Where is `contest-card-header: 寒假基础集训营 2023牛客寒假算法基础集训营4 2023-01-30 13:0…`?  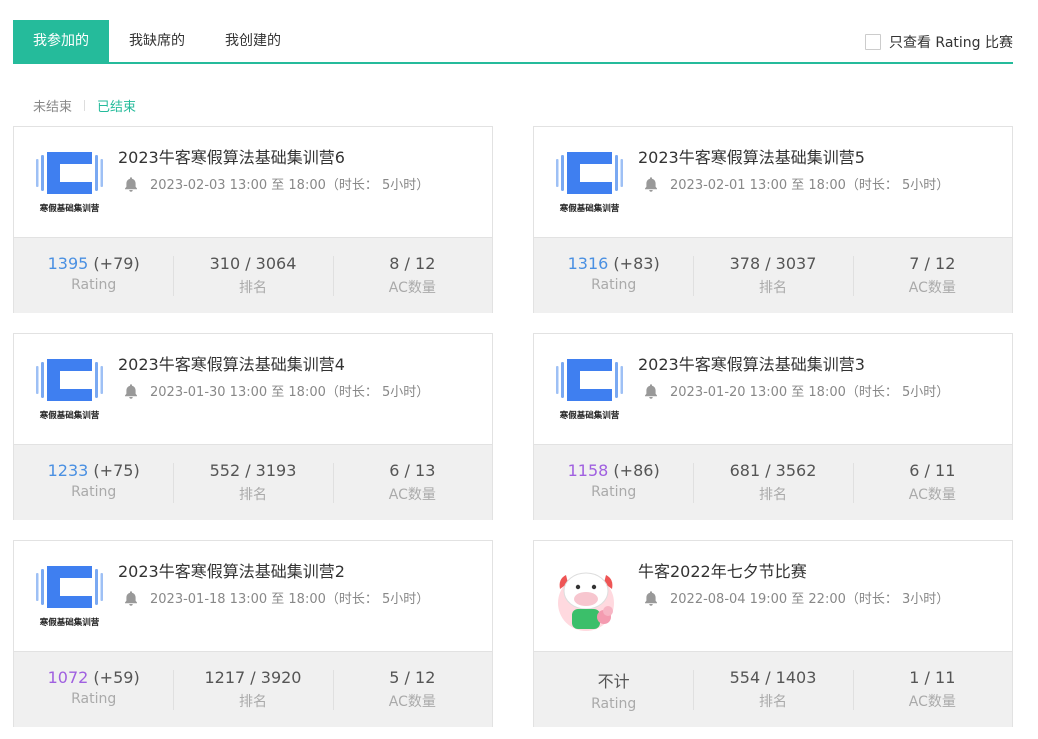
contest-card-header: 寒假基础集训营 2023牛客寒假算法基础集训营4 2023-01-30 13:0… is located at coordinates (253, 389).